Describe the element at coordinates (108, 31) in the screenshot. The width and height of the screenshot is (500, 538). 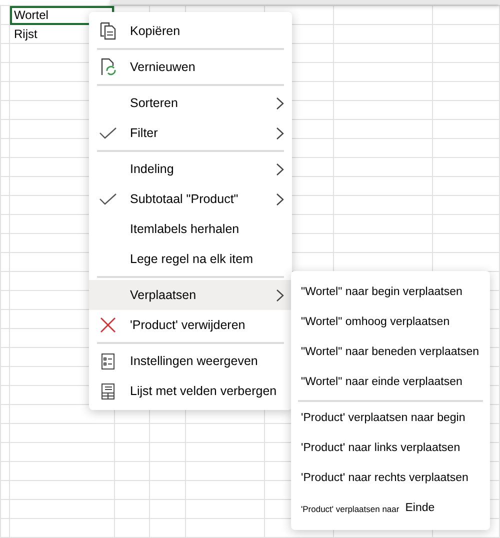
I see `copy-icon` at that location.